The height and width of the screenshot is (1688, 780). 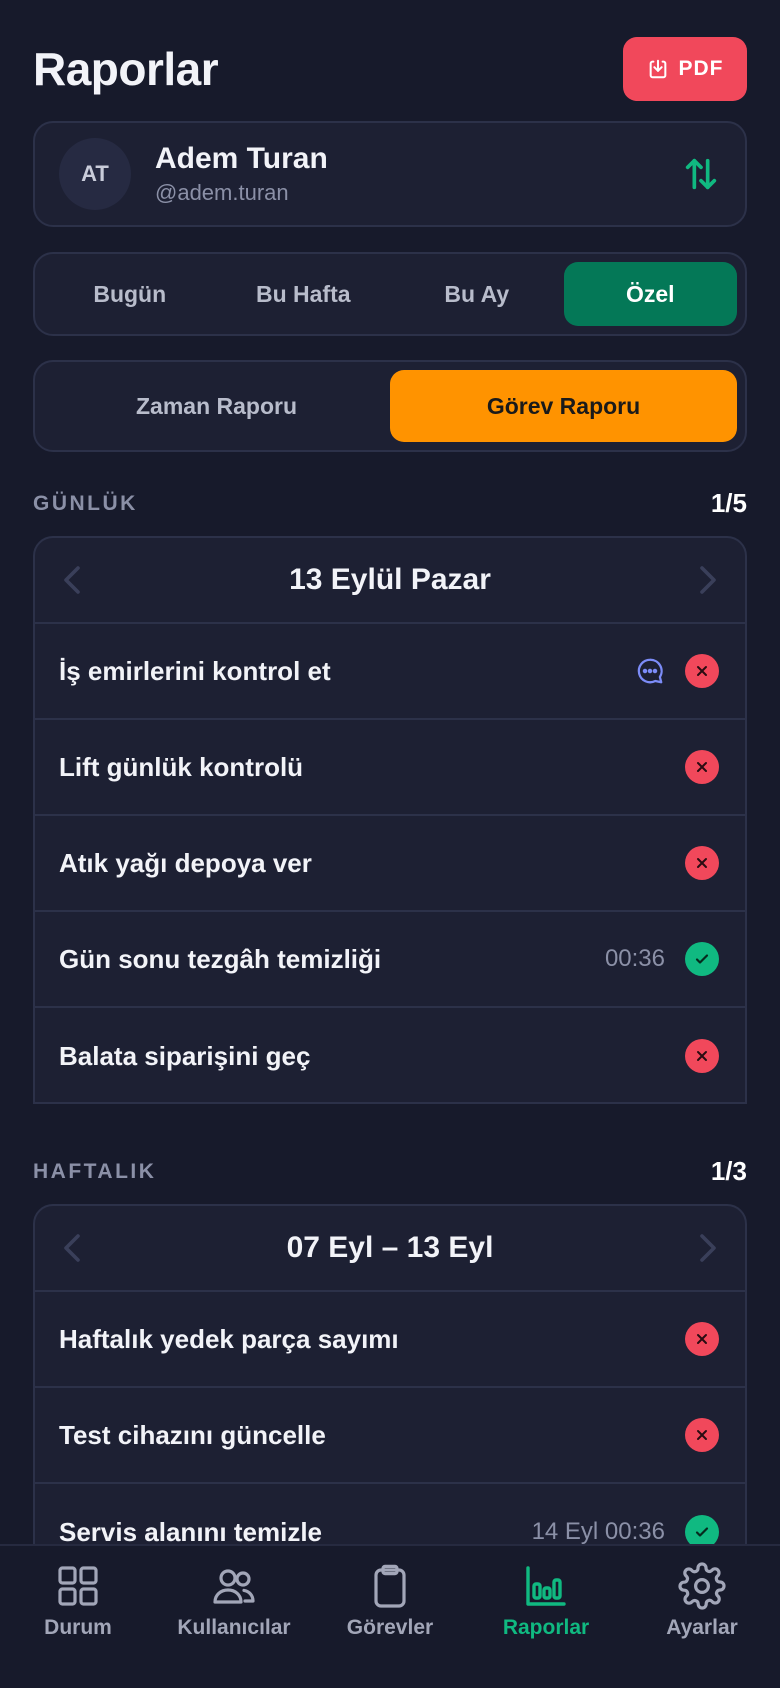 I want to click on user-info: Adem Turan @adem.turan, so click(x=418, y=174).